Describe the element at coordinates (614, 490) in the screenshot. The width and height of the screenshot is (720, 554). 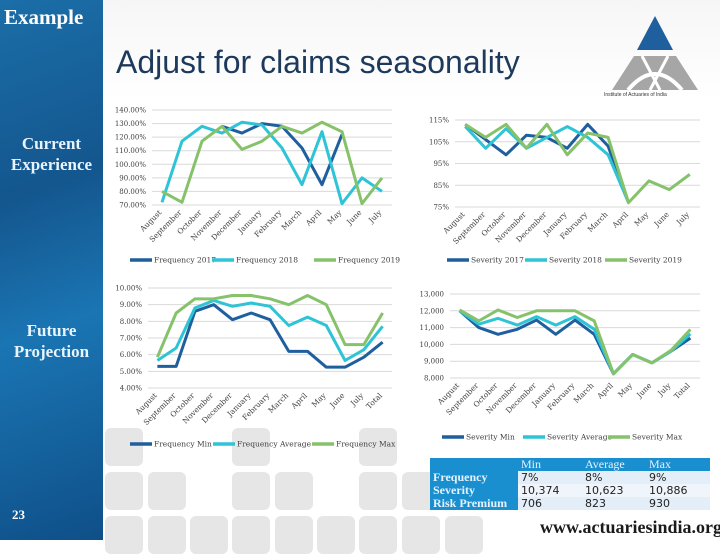
I see `cell-severity-average: 10,623` at that location.